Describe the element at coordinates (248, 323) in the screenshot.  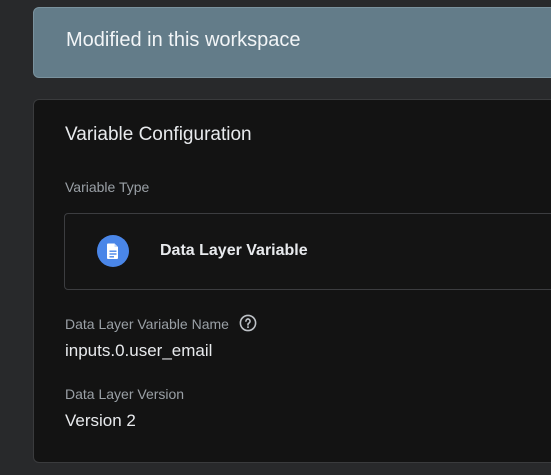
I see `help-circle-icon` at that location.